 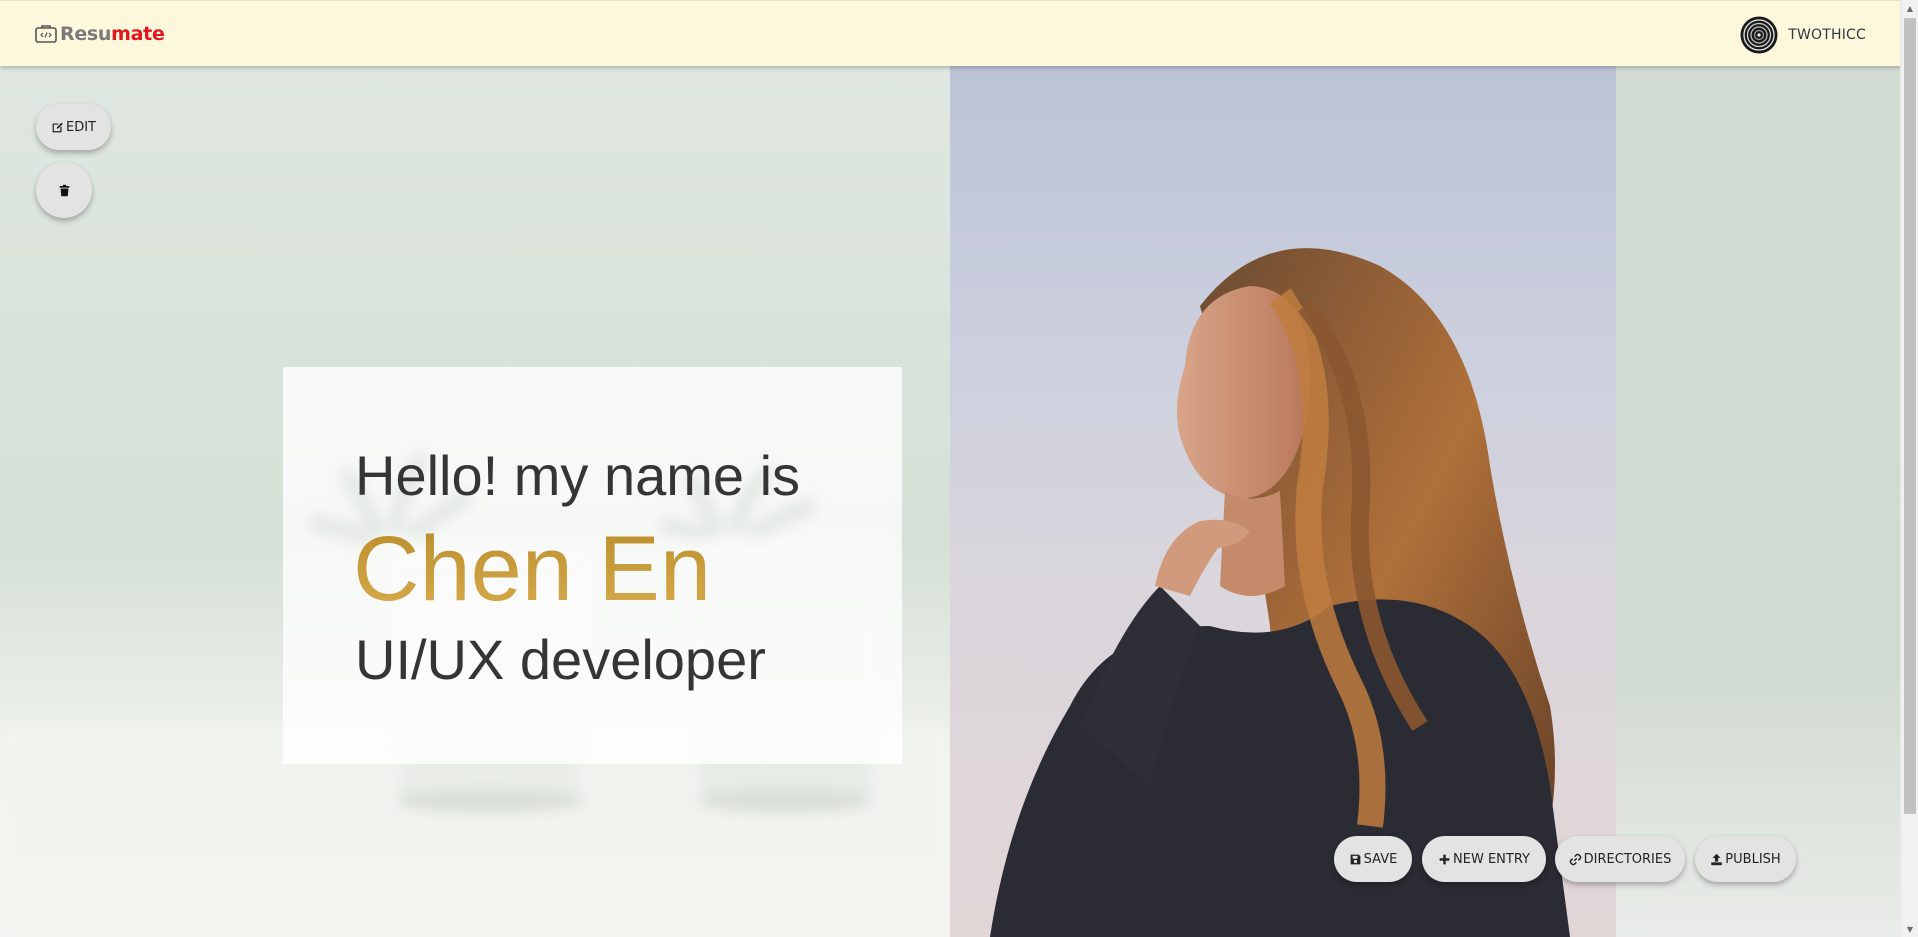 What do you see at coordinates (81, 127) in the screenshot?
I see `edit-button-label: EDIT` at bounding box center [81, 127].